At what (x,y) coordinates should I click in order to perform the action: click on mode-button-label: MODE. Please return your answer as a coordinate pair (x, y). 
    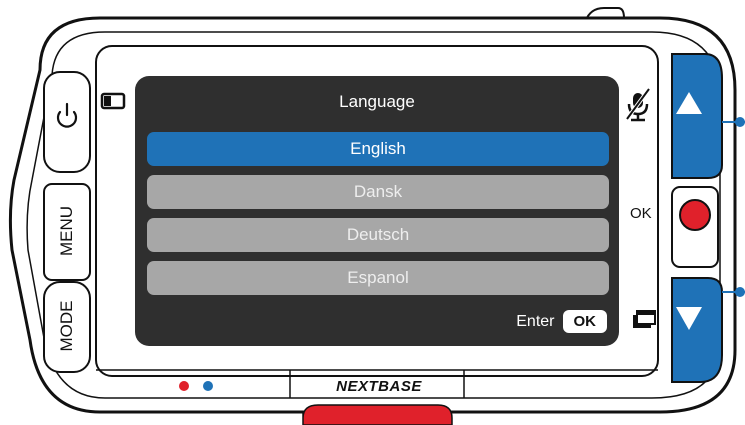
    Looking at the image, I should click on (66, 326).